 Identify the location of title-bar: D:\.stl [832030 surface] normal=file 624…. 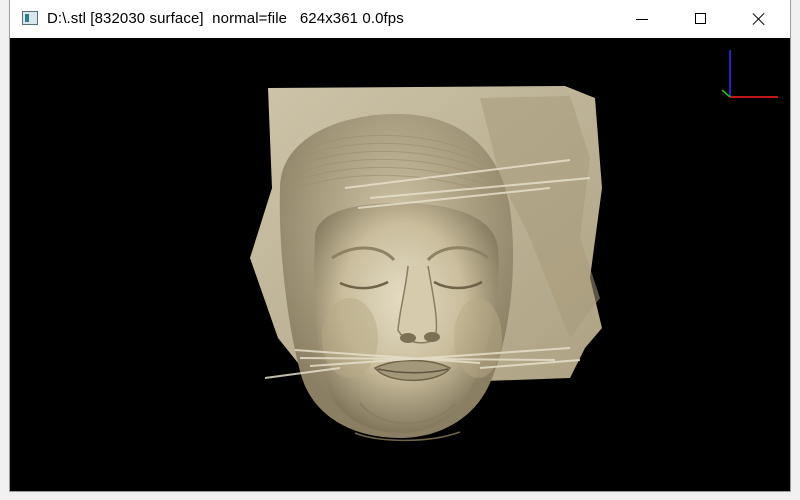
(400, 19).